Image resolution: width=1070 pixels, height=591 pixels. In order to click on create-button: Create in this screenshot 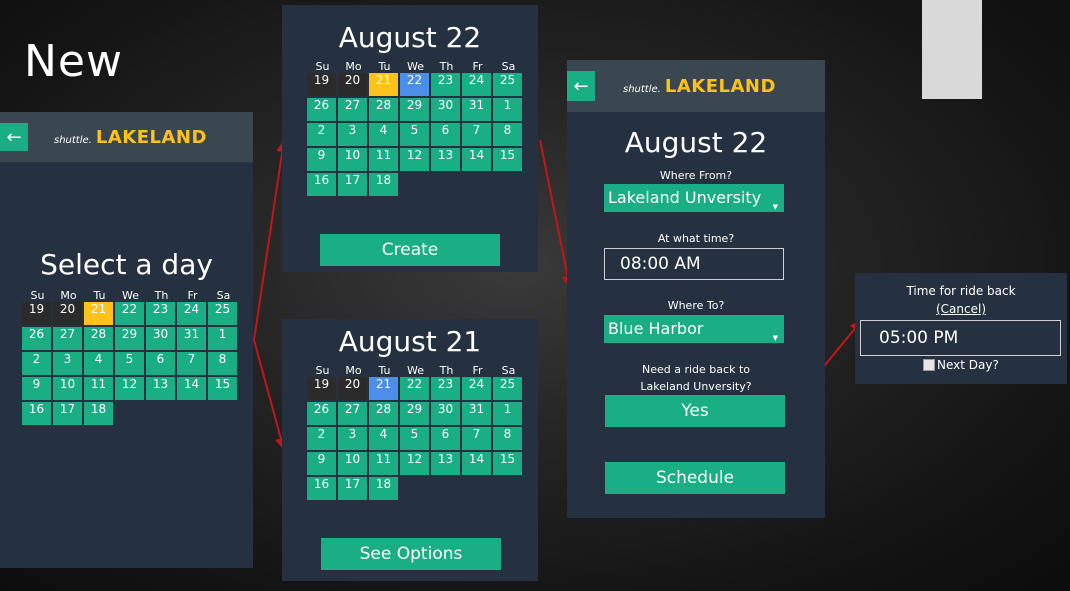, I will do `click(410, 250)`.